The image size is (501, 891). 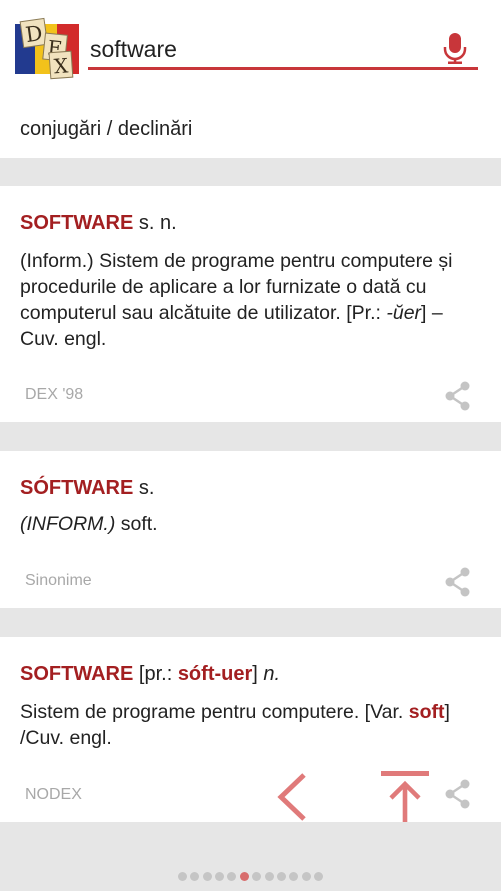 I want to click on definition-headword: SOFTWARE s. n., so click(x=98, y=223).